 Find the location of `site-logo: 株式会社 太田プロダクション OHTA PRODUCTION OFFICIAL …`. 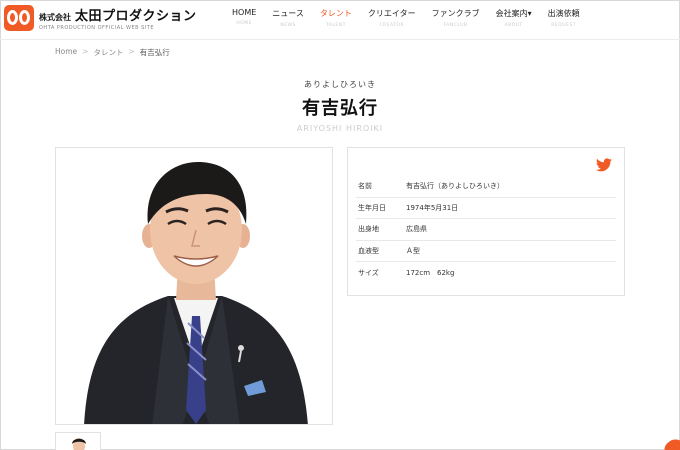

site-logo: 株式会社 太田プロダクション OHTA PRODUCTION OFFICIAL … is located at coordinates (100, 18).